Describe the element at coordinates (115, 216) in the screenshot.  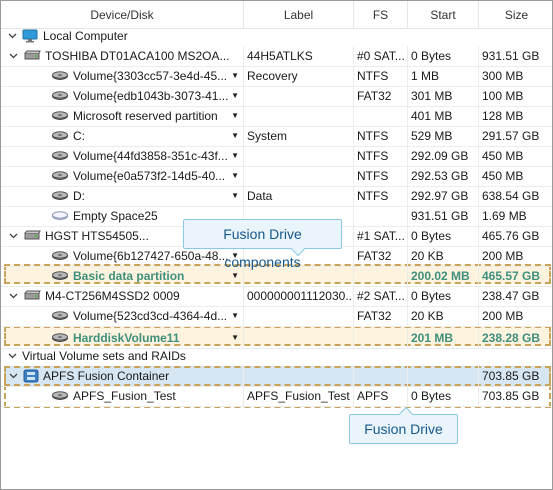
I see `device-name: Empty Space25` at that location.